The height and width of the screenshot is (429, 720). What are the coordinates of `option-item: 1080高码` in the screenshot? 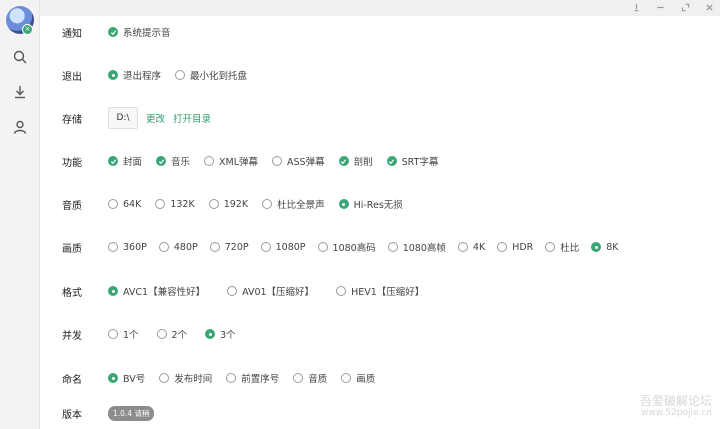 It's located at (346, 247).